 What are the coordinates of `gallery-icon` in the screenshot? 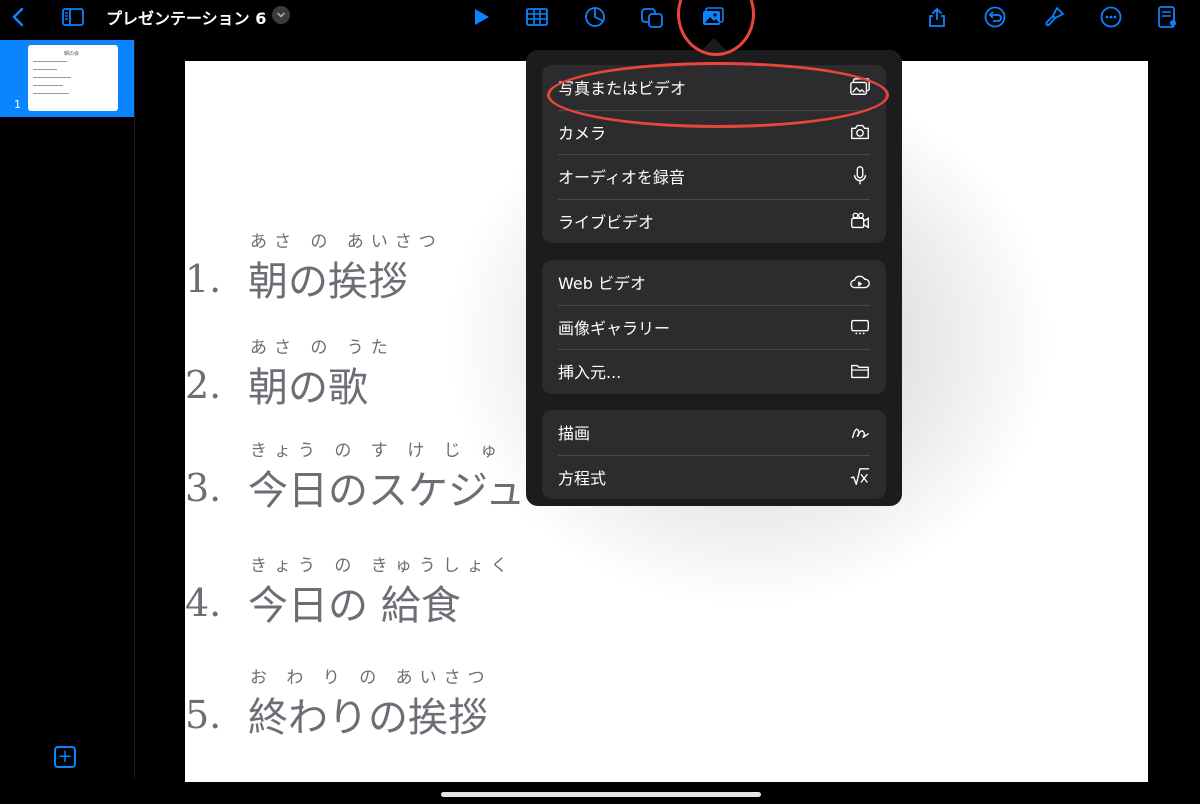 It's located at (860, 327).